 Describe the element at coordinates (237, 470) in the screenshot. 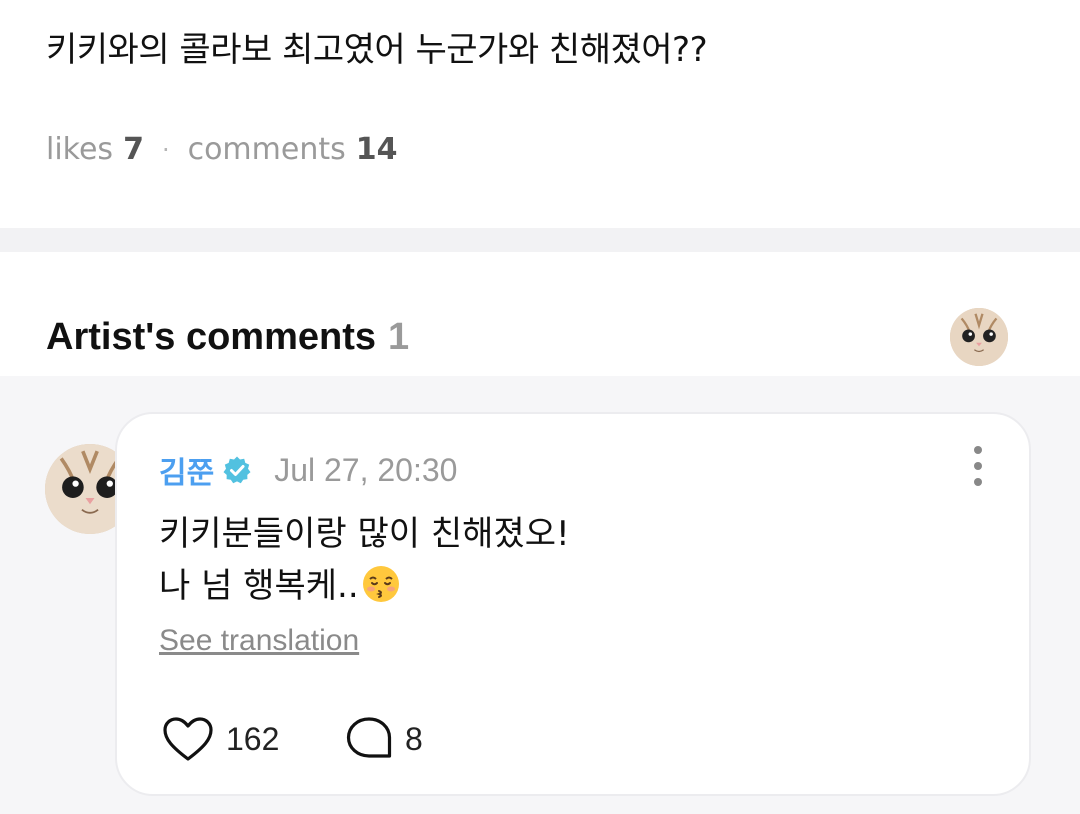

I see `verified-badge-icon` at that location.